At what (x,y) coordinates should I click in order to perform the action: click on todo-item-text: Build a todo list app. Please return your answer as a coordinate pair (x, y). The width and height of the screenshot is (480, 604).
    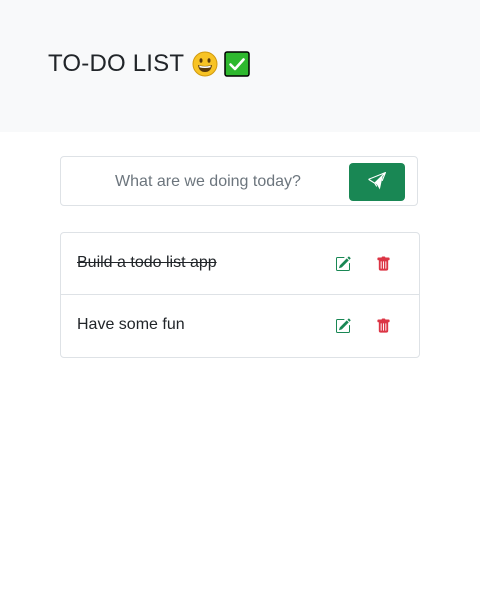
    Looking at the image, I should click on (147, 263).